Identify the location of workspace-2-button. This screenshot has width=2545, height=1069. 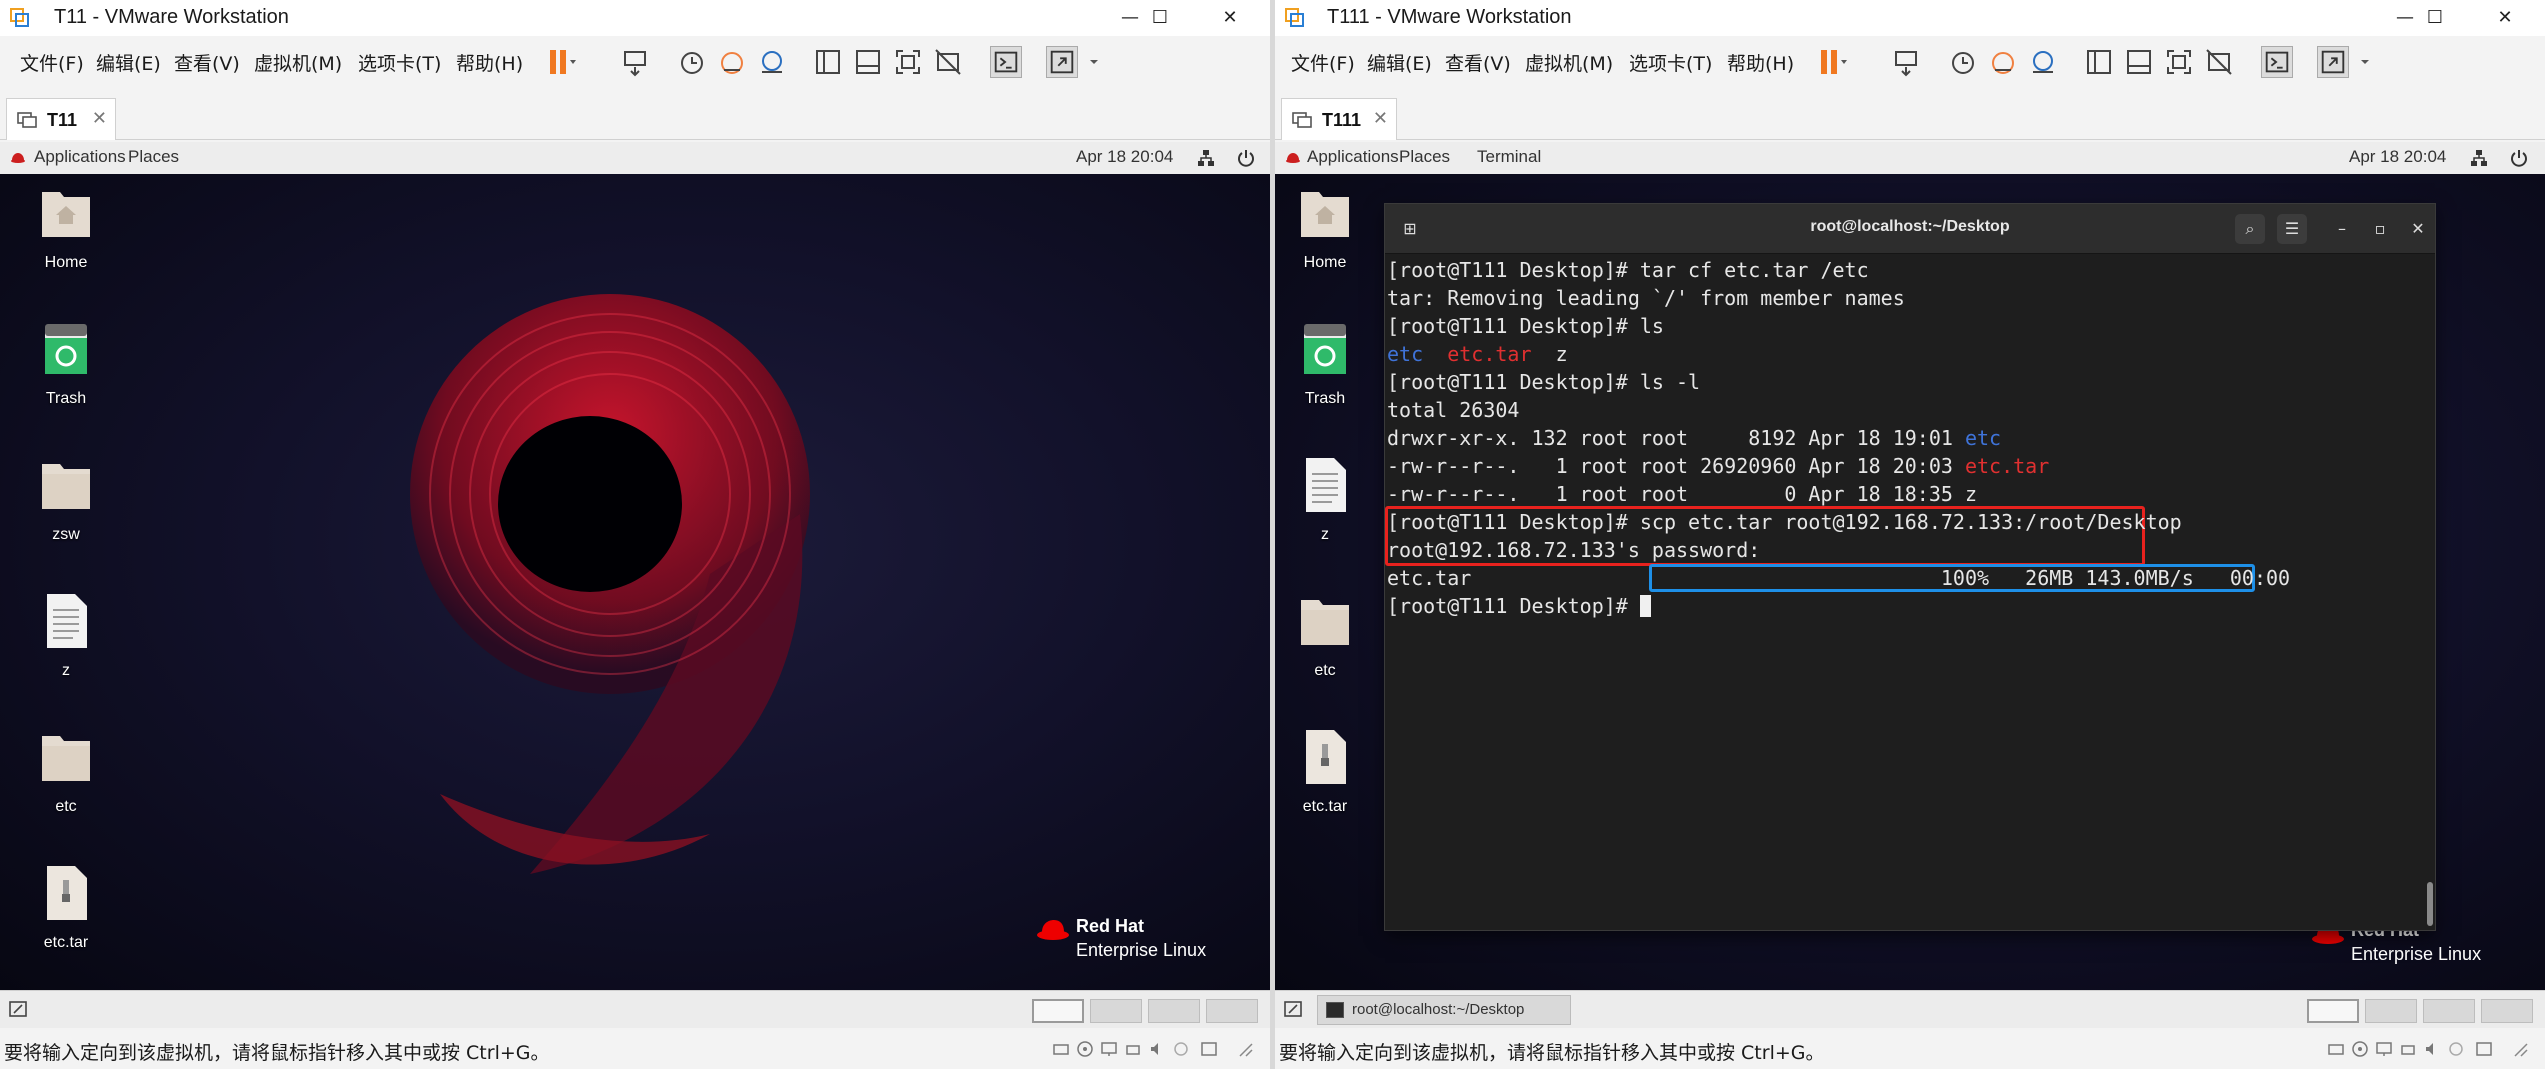
(1116, 1011).